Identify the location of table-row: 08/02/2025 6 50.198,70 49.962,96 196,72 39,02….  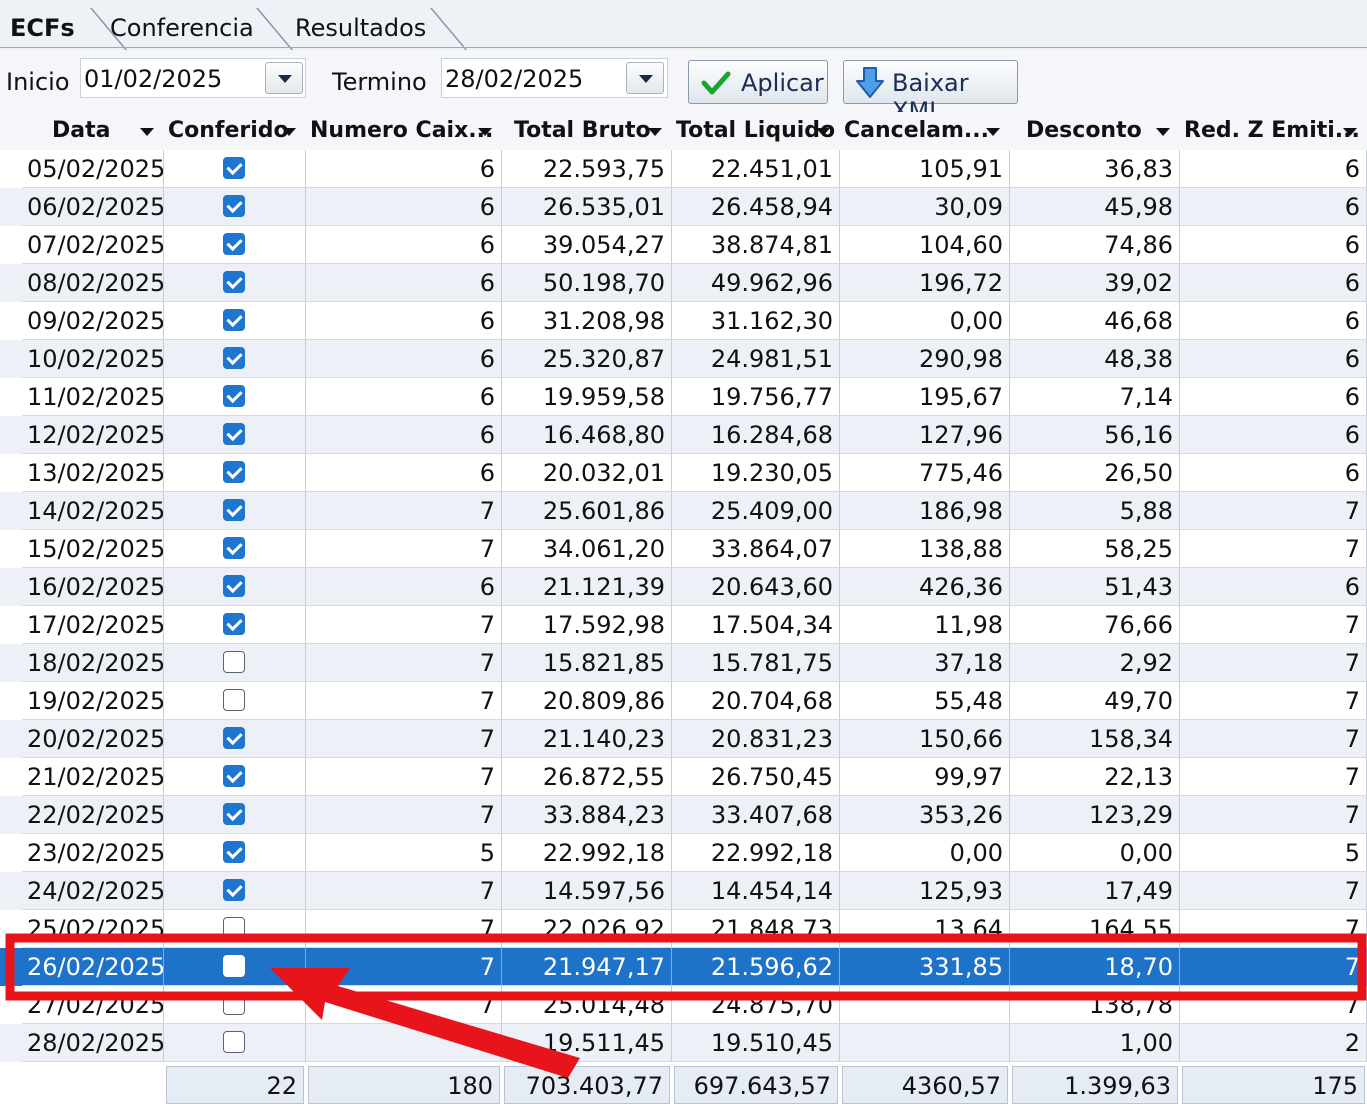
(683, 283).